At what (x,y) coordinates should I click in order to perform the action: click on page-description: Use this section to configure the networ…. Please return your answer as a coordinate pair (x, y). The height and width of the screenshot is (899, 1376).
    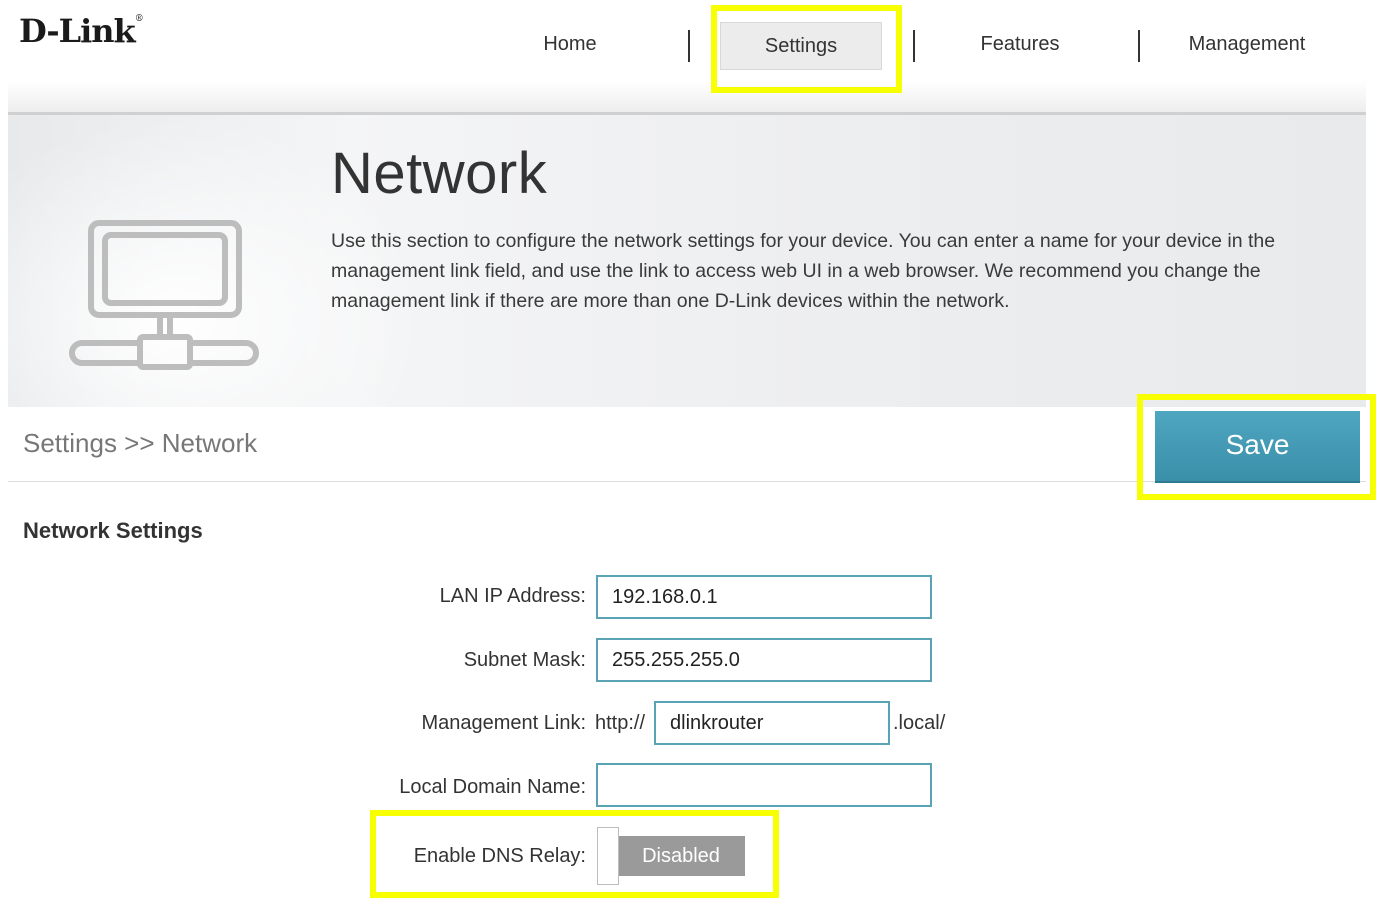
    Looking at the image, I should click on (803, 271).